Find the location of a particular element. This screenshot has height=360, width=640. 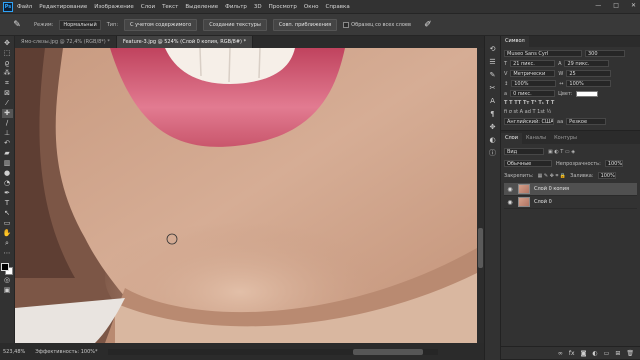

checkbox-box is located at coordinates (346, 24).